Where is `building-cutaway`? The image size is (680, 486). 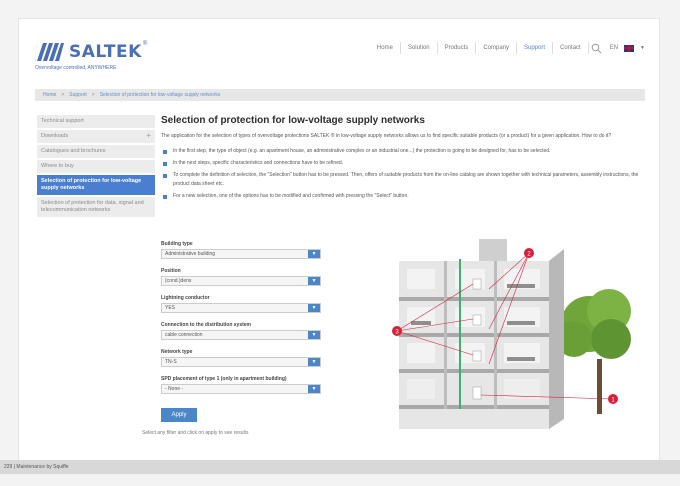 building-cutaway is located at coordinates (481, 334).